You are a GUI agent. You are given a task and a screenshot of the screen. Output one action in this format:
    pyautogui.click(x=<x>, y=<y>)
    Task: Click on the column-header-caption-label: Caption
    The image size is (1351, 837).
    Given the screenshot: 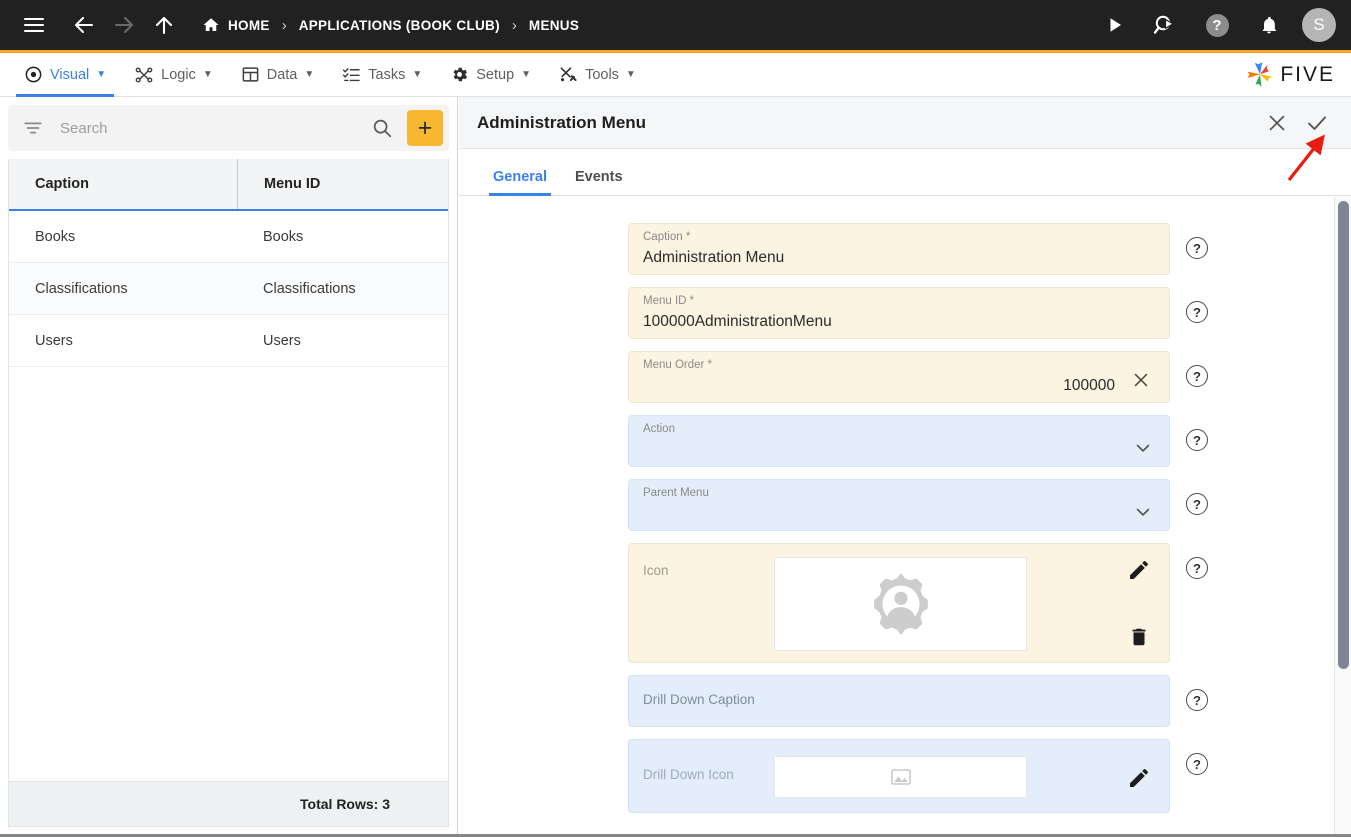 What is the action you would take?
    pyautogui.click(x=62, y=184)
    